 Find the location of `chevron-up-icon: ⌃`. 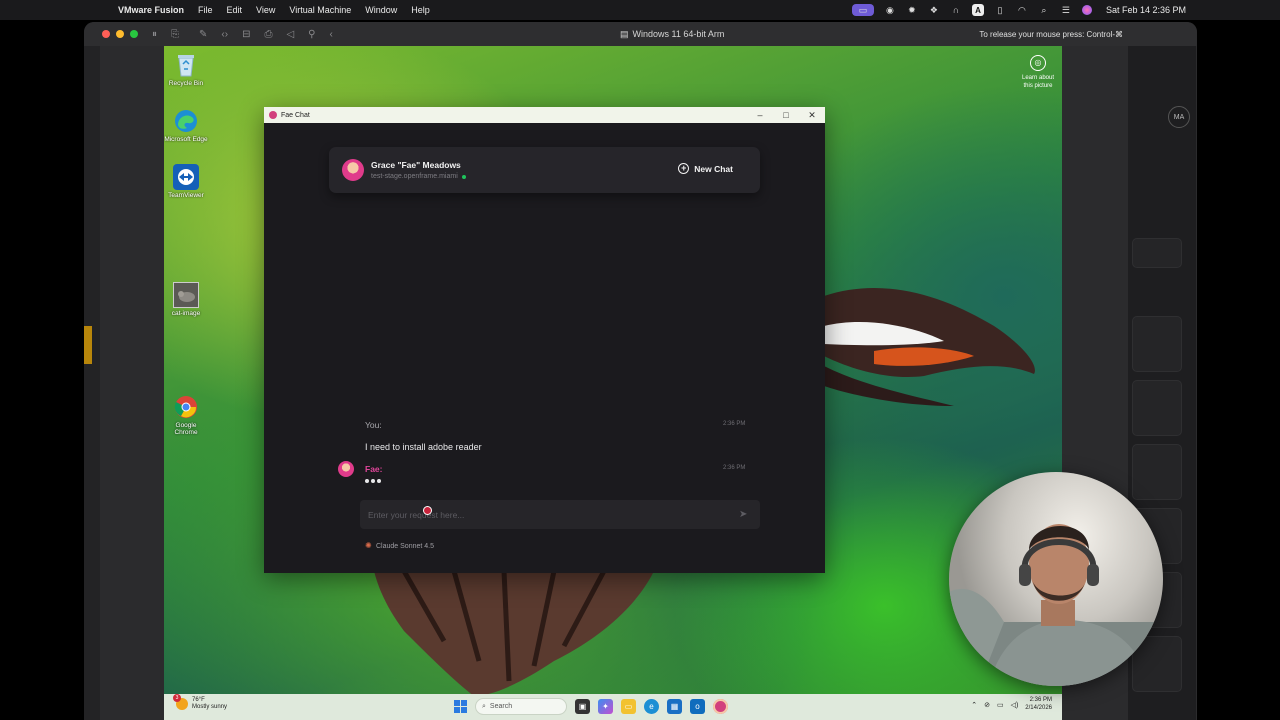

chevron-up-icon: ⌃ is located at coordinates (974, 705).